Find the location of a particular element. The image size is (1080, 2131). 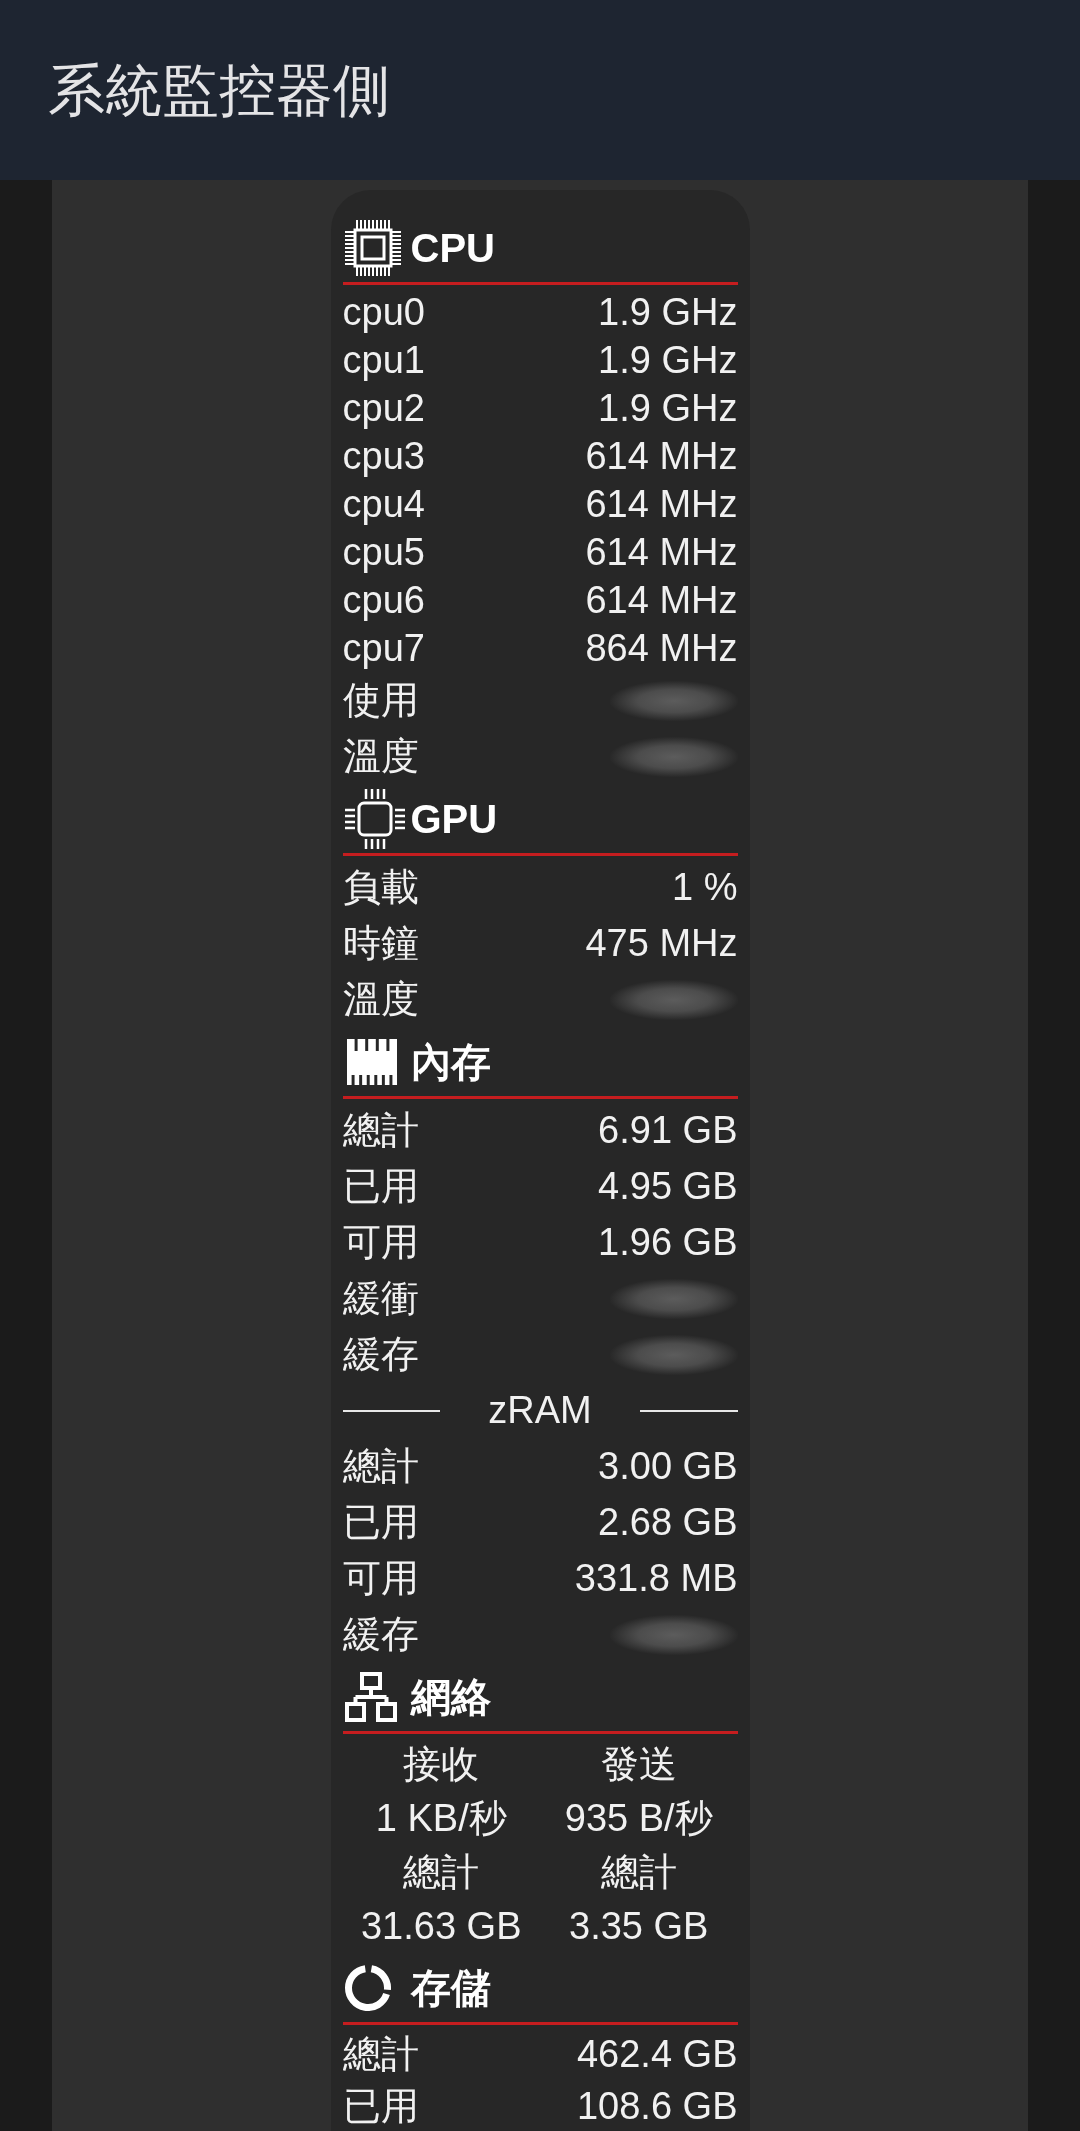

section-title: 網絡 is located at coordinates (450, 1697).